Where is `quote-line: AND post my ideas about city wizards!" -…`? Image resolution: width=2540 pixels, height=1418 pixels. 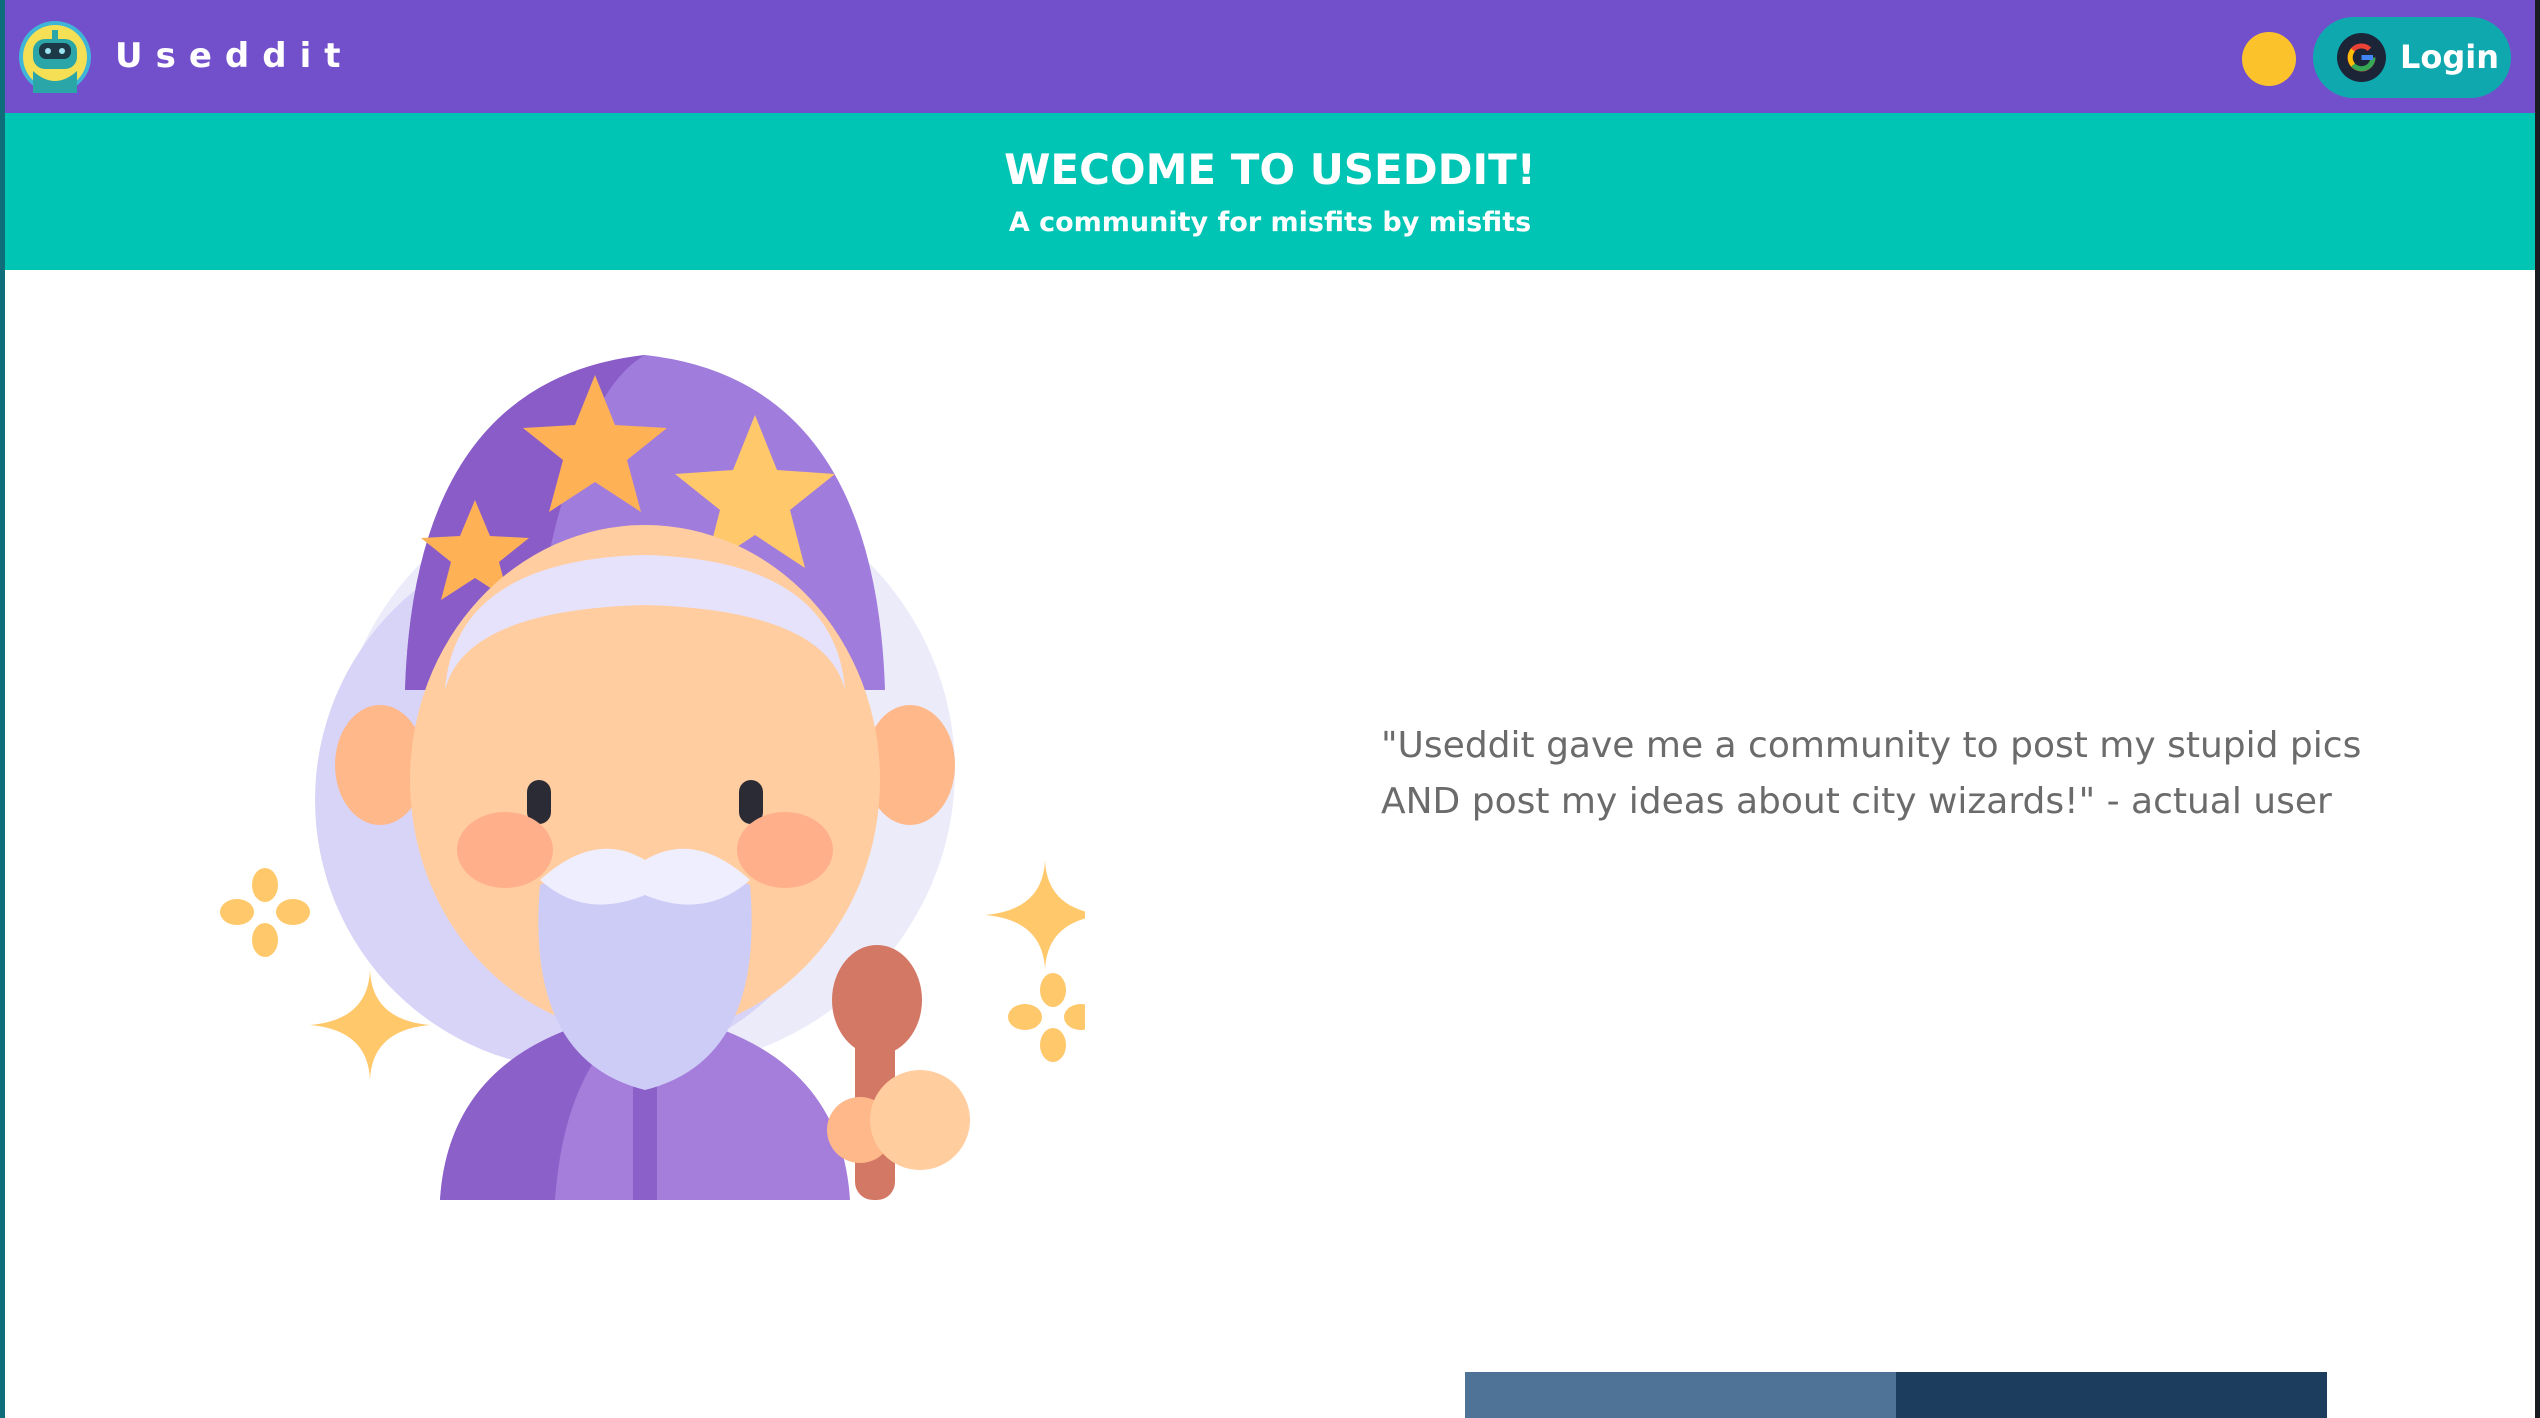 quote-line: AND post my ideas about city wizards!" -… is located at coordinates (1856, 801).